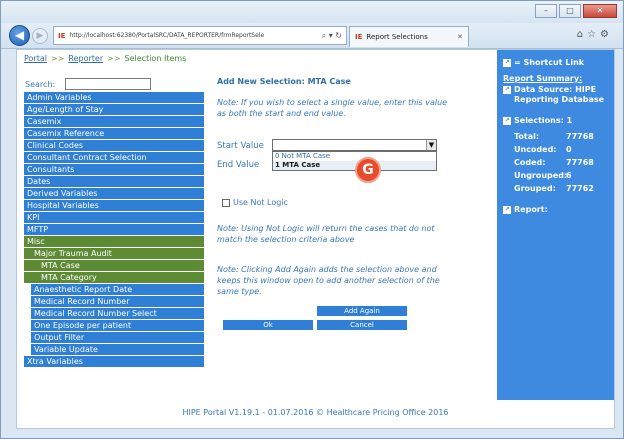  Describe the element at coordinates (543, 149) in the screenshot. I see `stat-uncoded: Uncoded: 0` at that location.